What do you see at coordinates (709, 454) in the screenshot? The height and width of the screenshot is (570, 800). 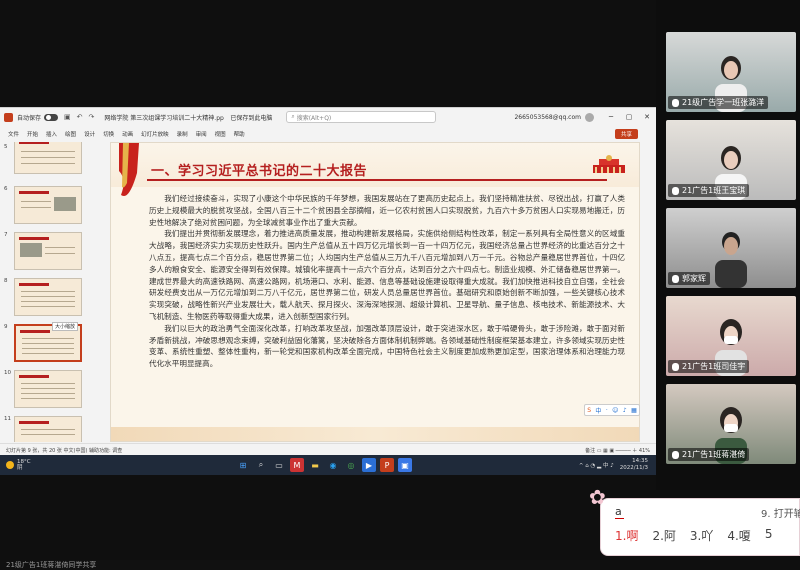 I see `participant-name: 21广告1班蒋湛倚` at bounding box center [709, 454].